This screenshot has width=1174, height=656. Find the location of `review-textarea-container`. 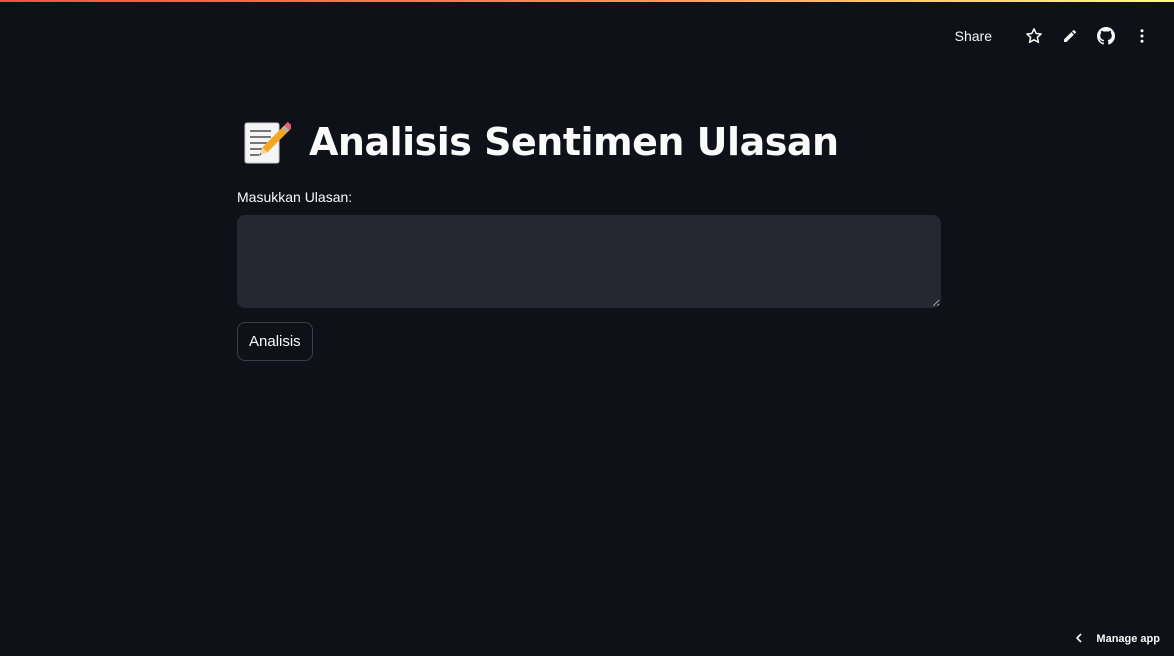

review-textarea-container is located at coordinates (589, 261).